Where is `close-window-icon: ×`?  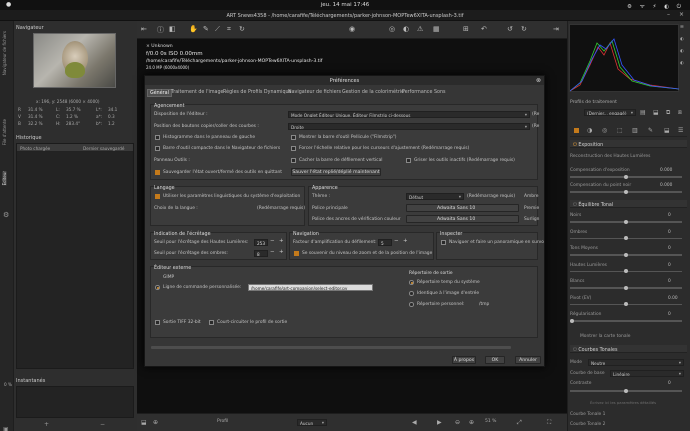
close-window-icon: × is located at coordinates (681, 14).